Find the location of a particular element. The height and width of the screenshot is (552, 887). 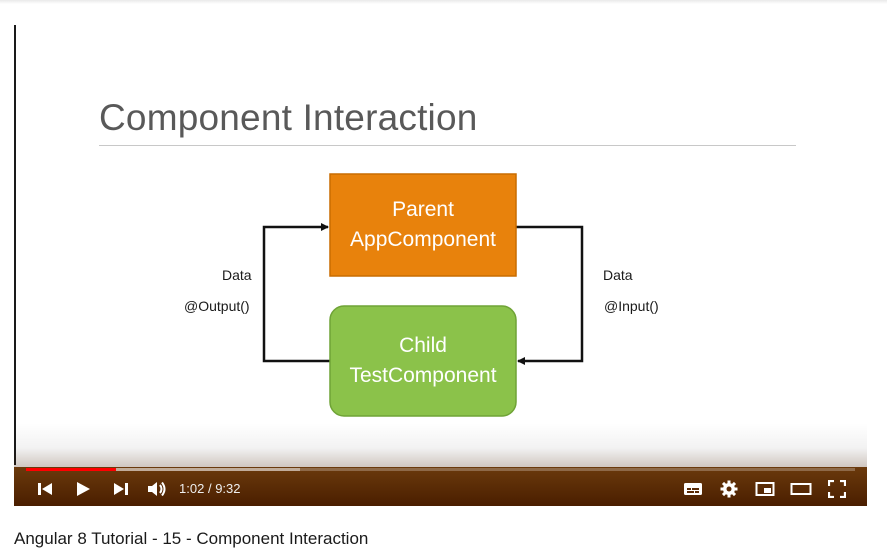

input-decorator-label: @Input() is located at coordinates (631, 306).